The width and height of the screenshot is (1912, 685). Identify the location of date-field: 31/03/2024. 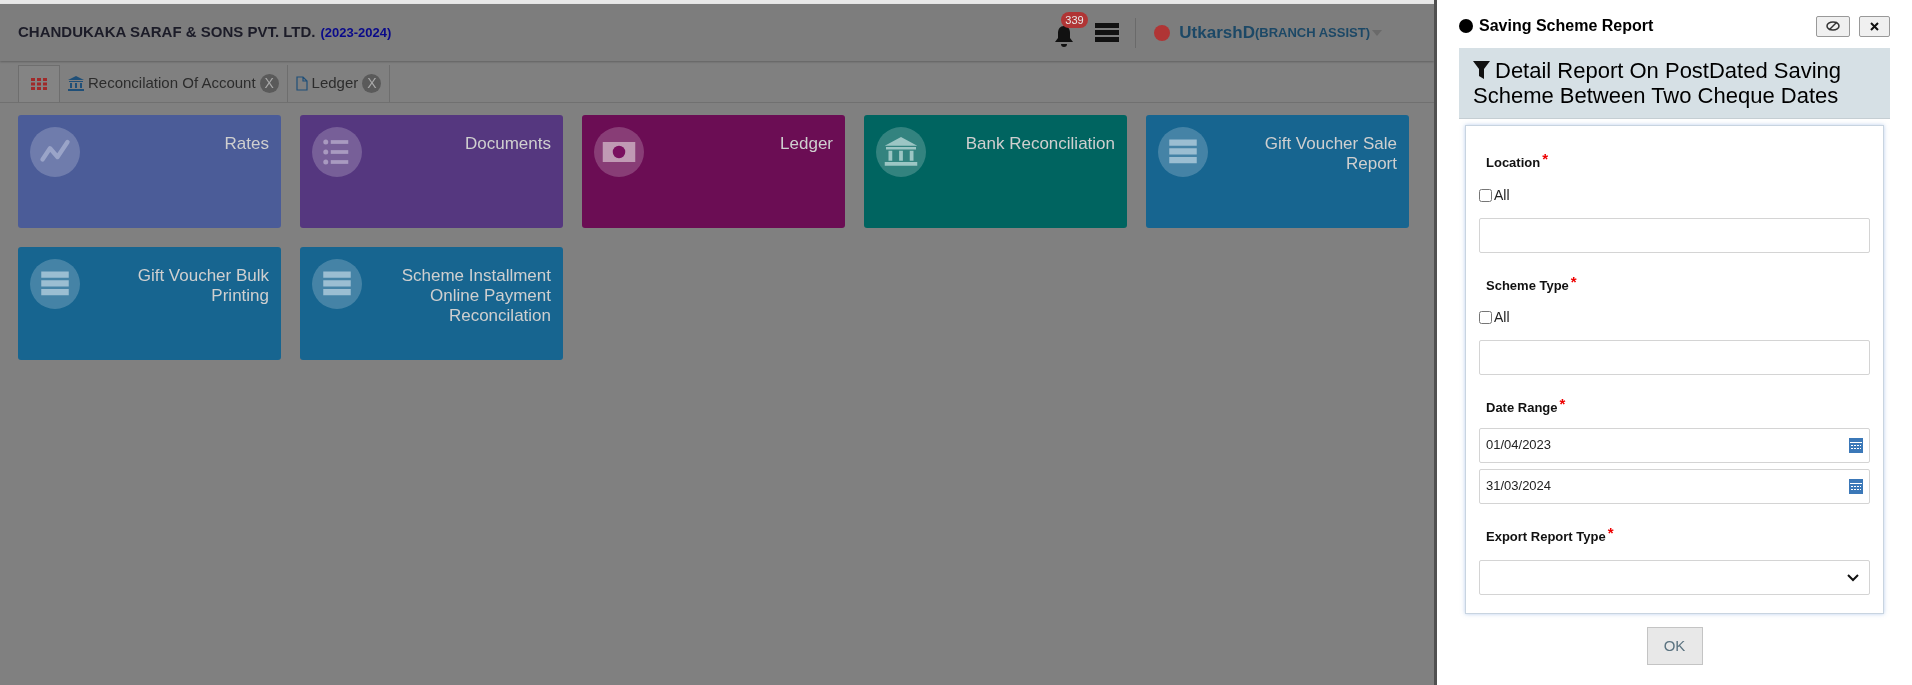
(1674, 486).